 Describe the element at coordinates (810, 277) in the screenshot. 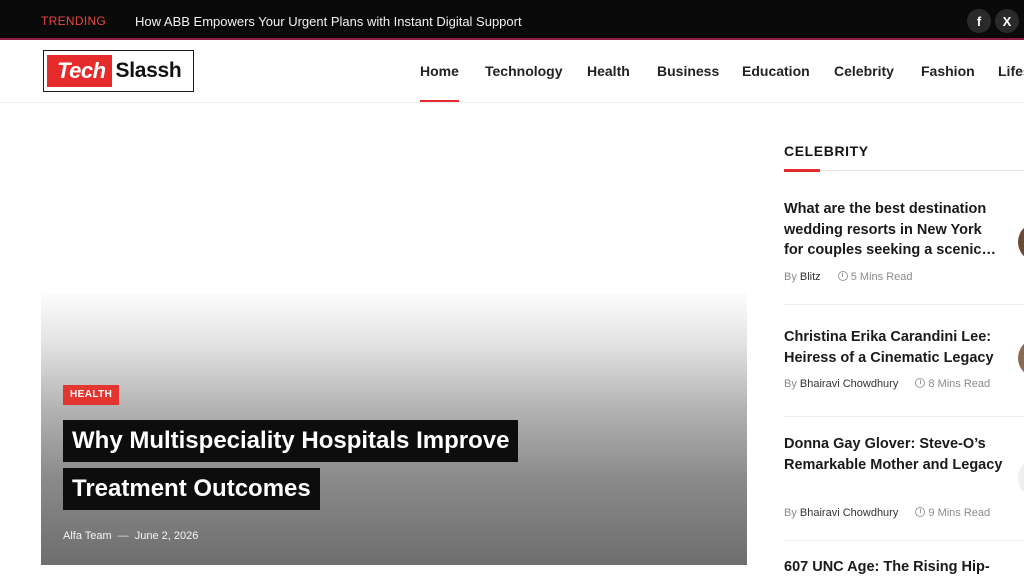

I see `post-author: Blitz` at that location.